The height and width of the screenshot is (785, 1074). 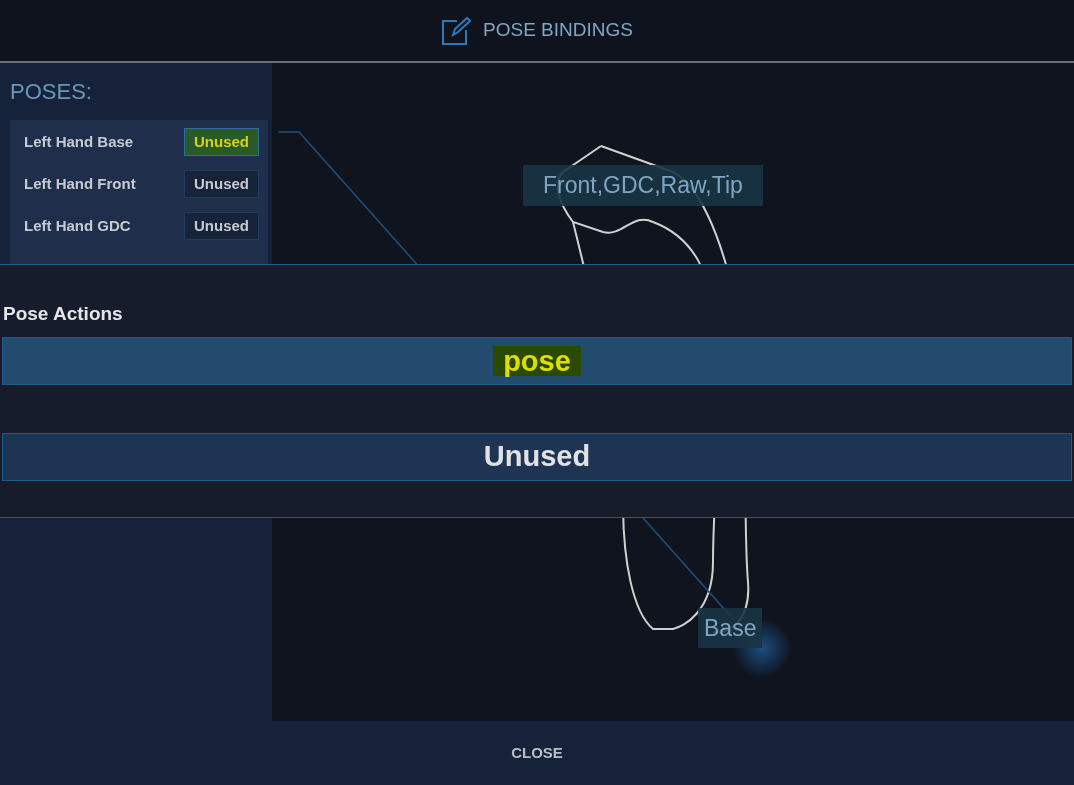 What do you see at coordinates (77, 225) in the screenshot?
I see `pose-label: Left Hand GDC` at bounding box center [77, 225].